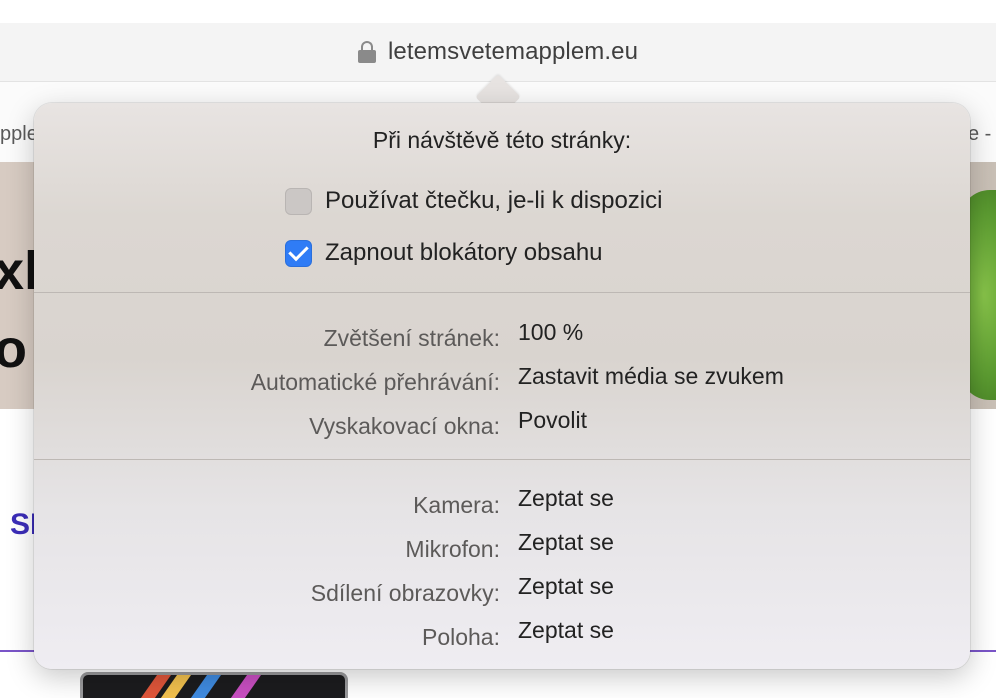 The image size is (996, 698). Describe the element at coordinates (566, 630) in the screenshot. I see `location-value: Zeptat se` at that location.